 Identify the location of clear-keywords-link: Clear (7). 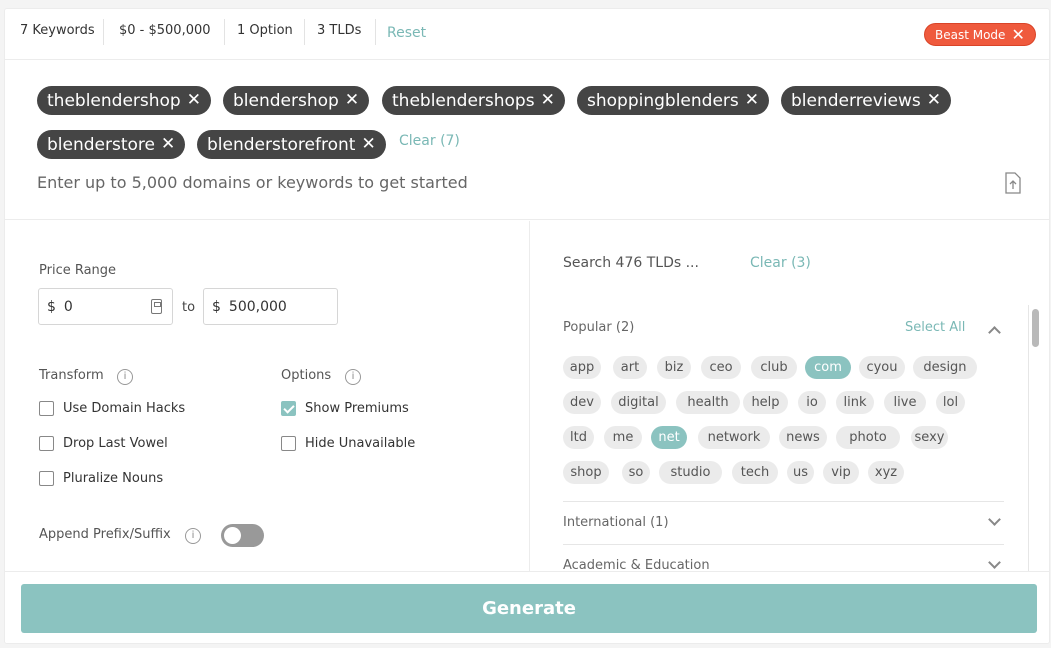
(429, 141).